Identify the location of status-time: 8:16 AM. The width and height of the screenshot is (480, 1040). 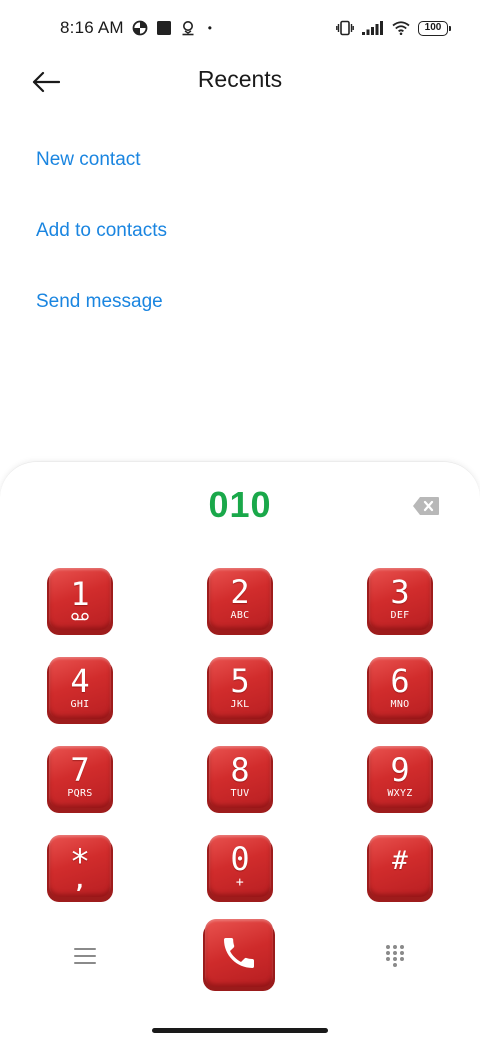
(92, 27).